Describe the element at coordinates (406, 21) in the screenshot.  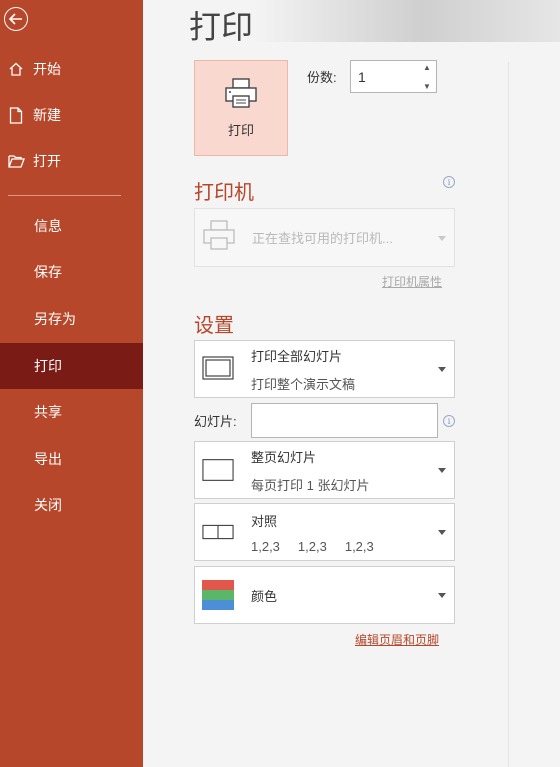
I see `header-backdrop` at that location.